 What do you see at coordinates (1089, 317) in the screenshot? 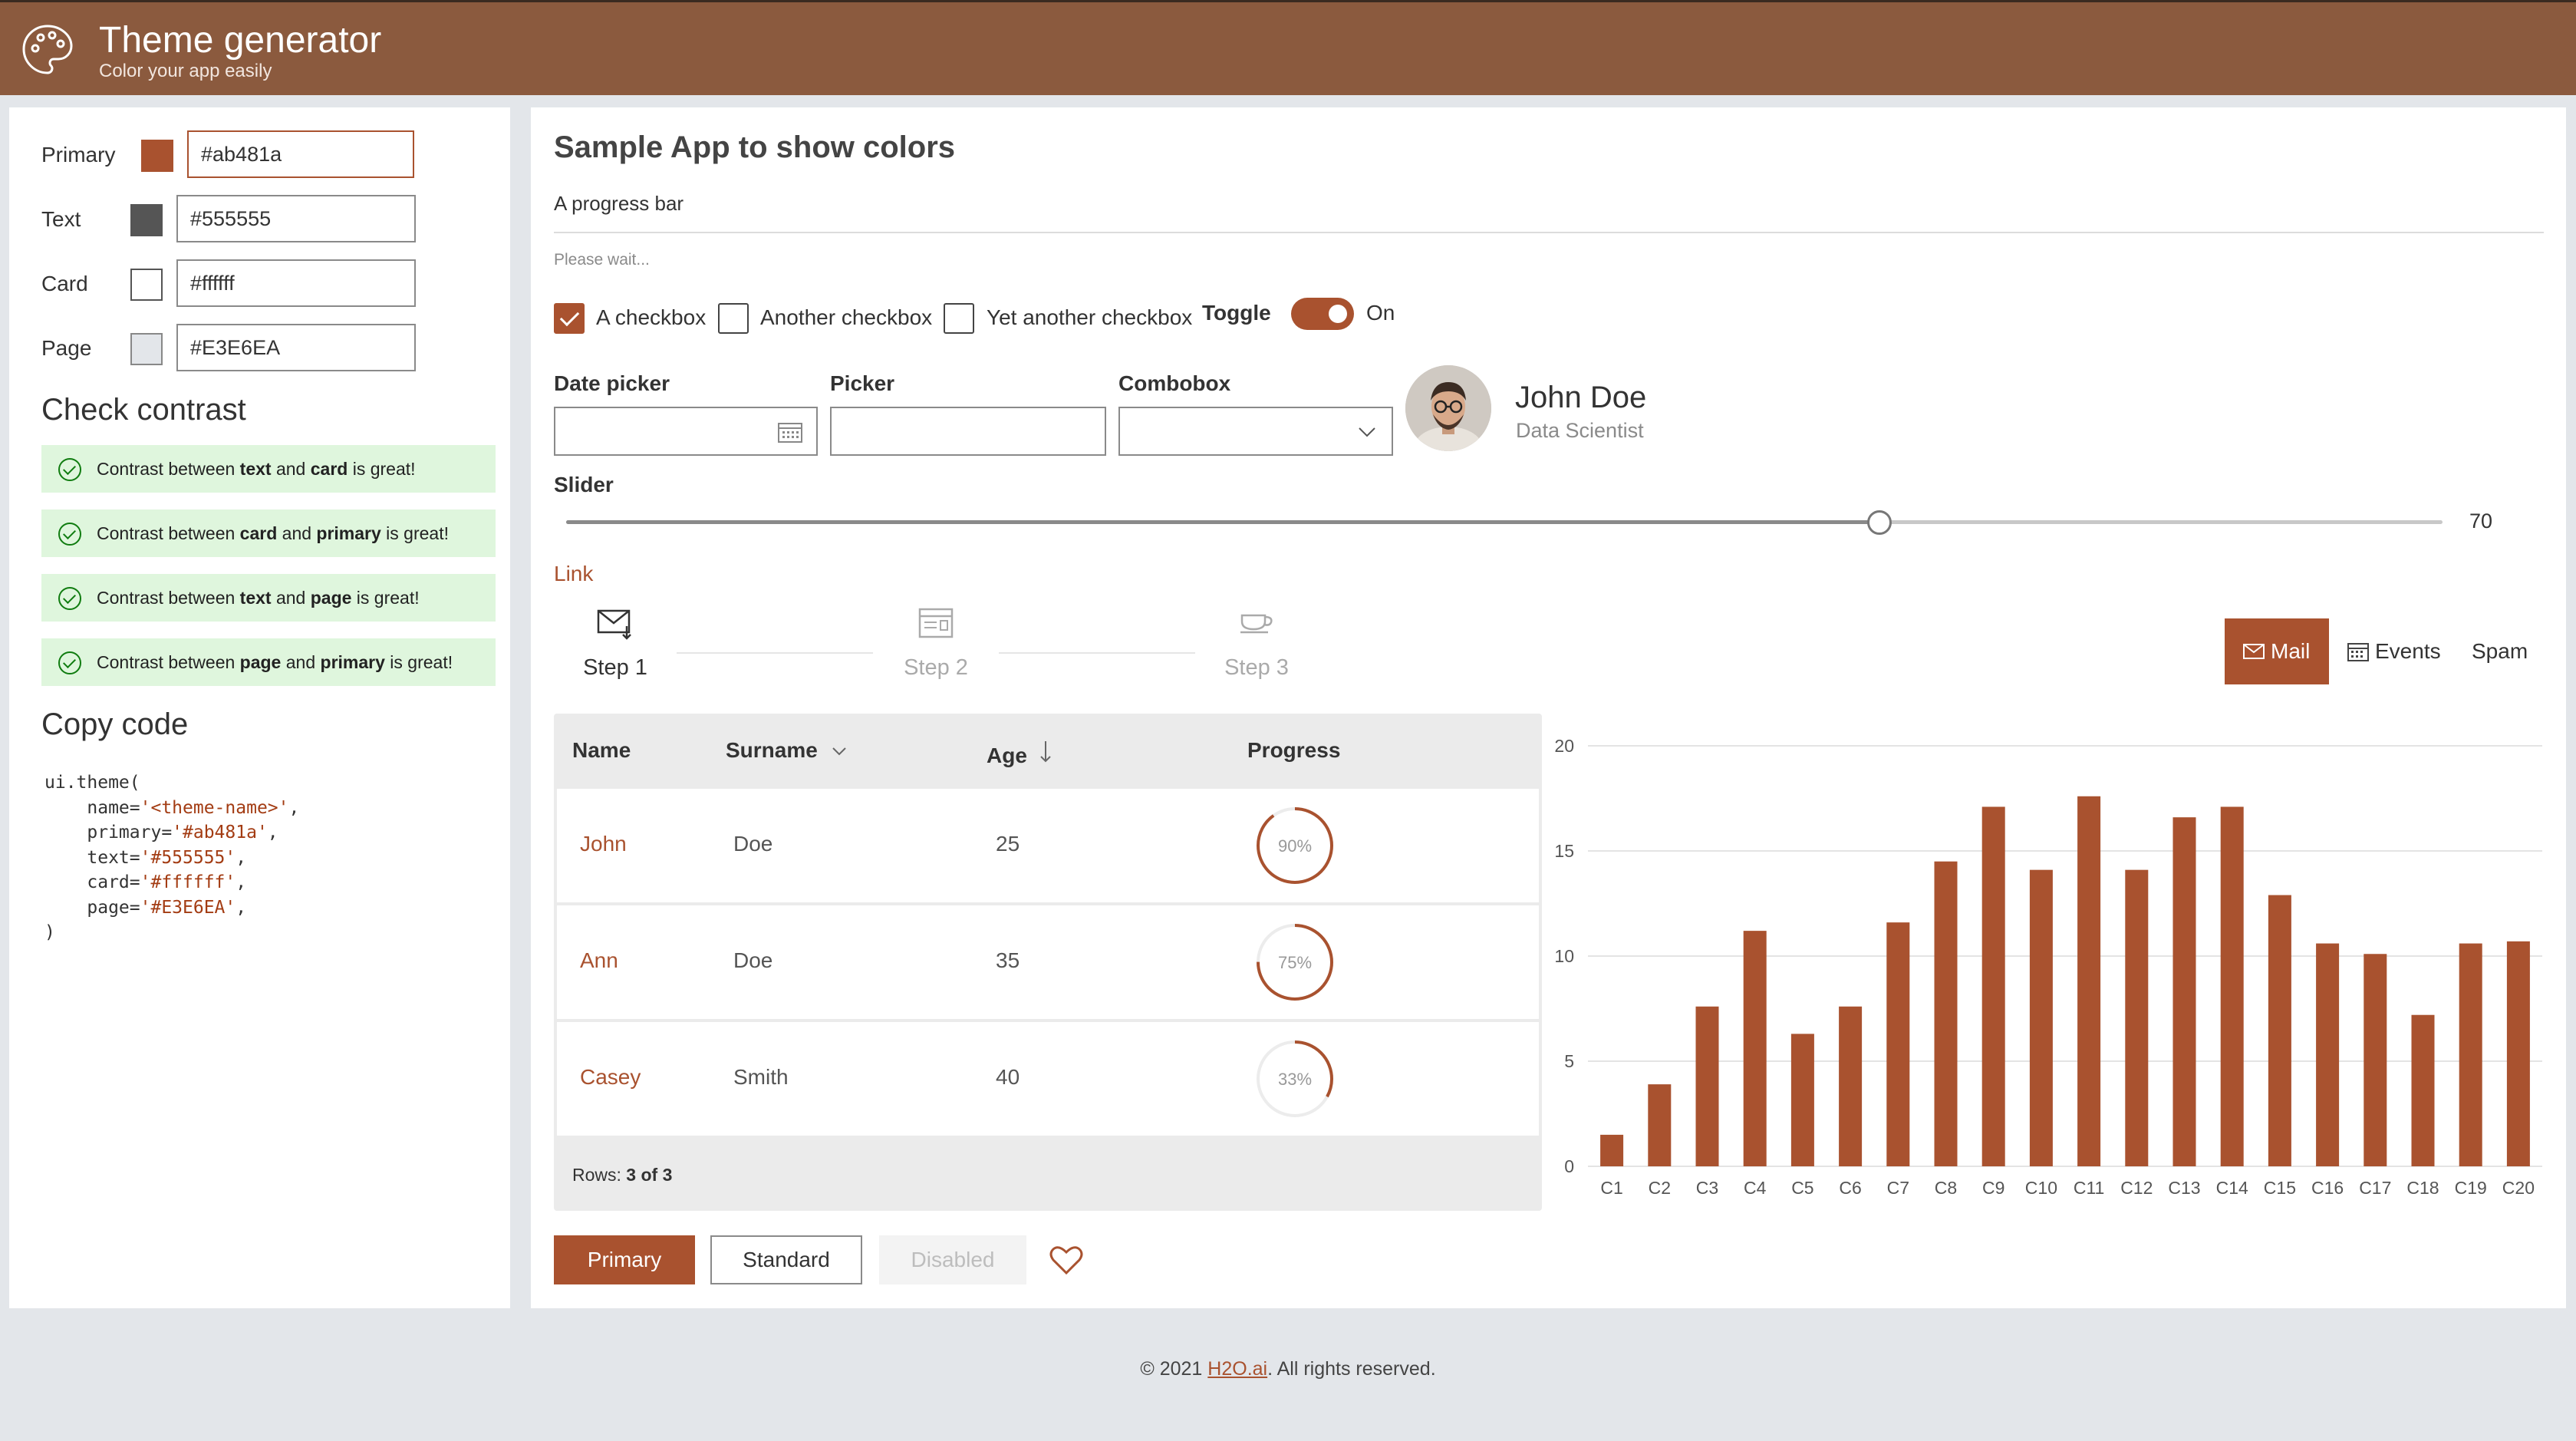
I see `checkbox-yet-another-label: Yet another checkbox` at bounding box center [1089, 317].